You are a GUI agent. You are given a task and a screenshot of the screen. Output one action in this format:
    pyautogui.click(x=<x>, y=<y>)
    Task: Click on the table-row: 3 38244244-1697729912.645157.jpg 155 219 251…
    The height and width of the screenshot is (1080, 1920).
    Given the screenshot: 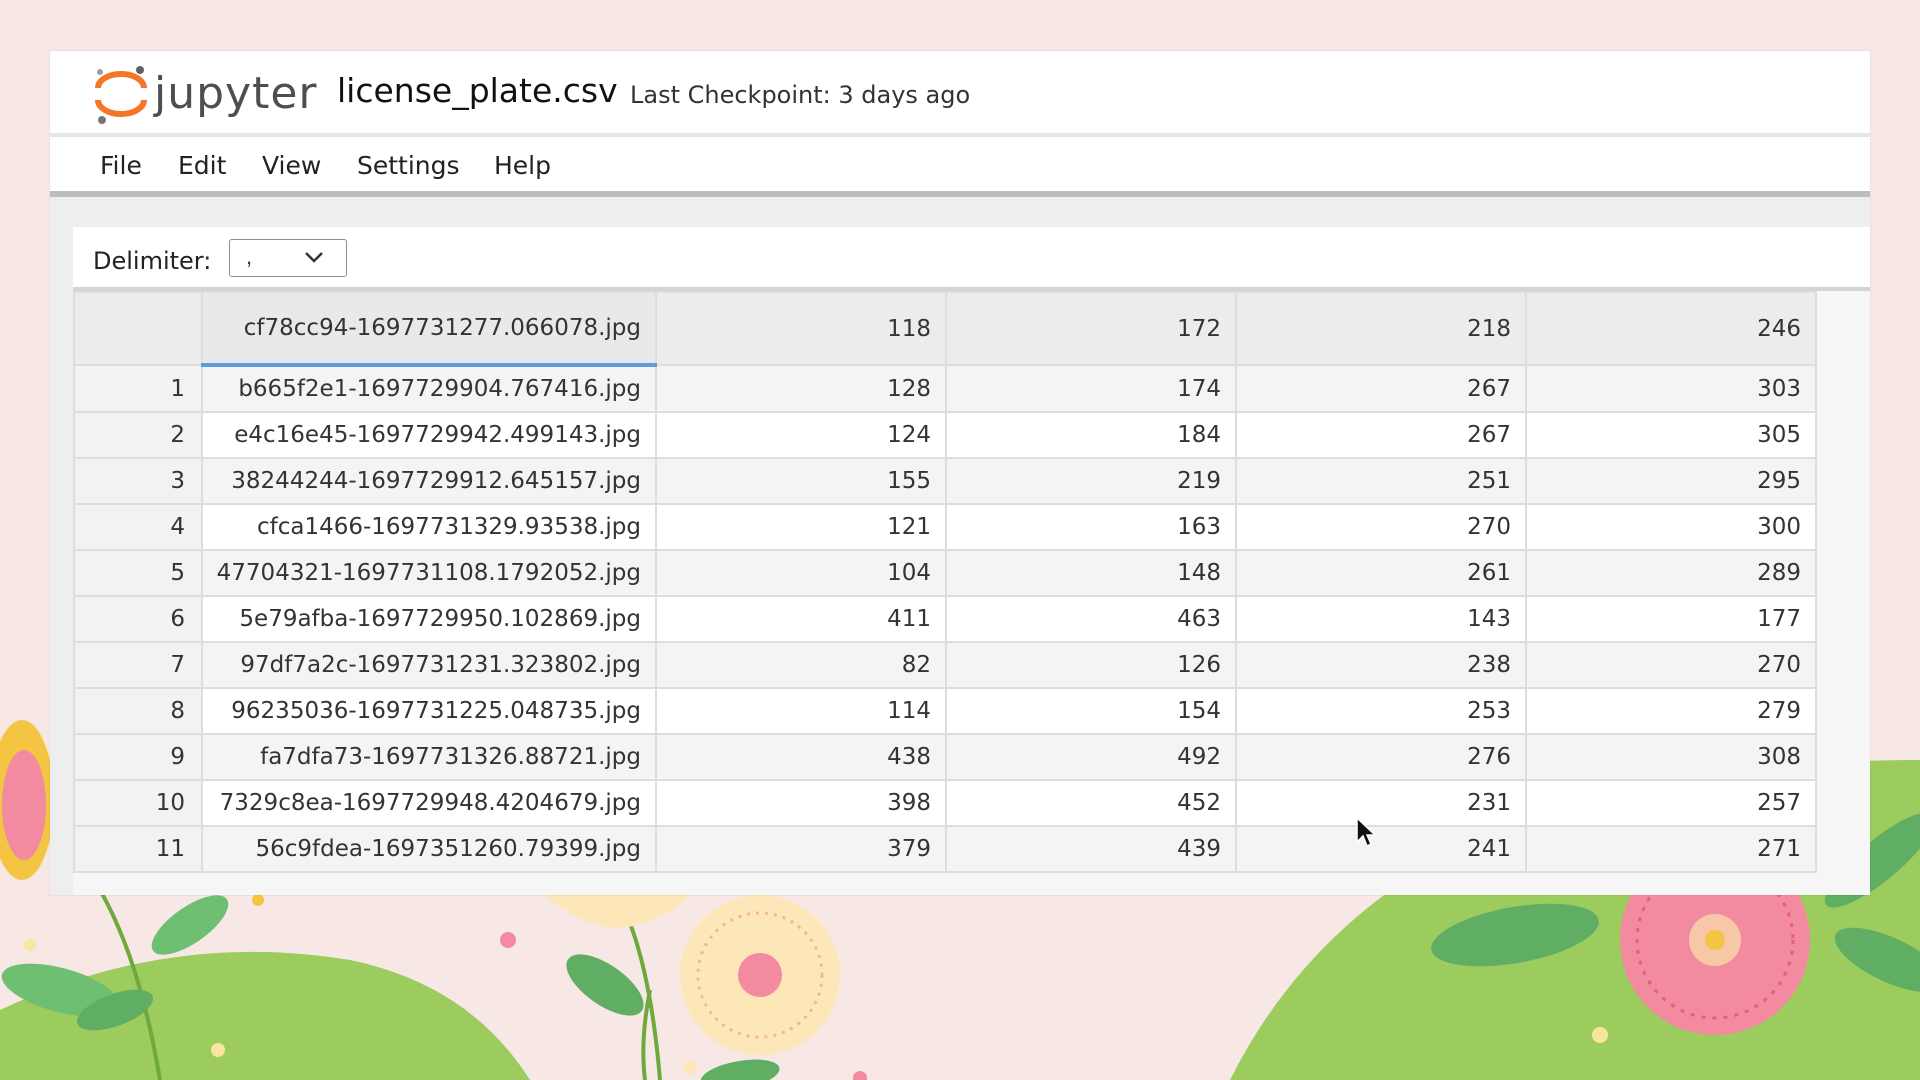 What is the action you would take?
    pyautogui.click(x=945, y=481)
    